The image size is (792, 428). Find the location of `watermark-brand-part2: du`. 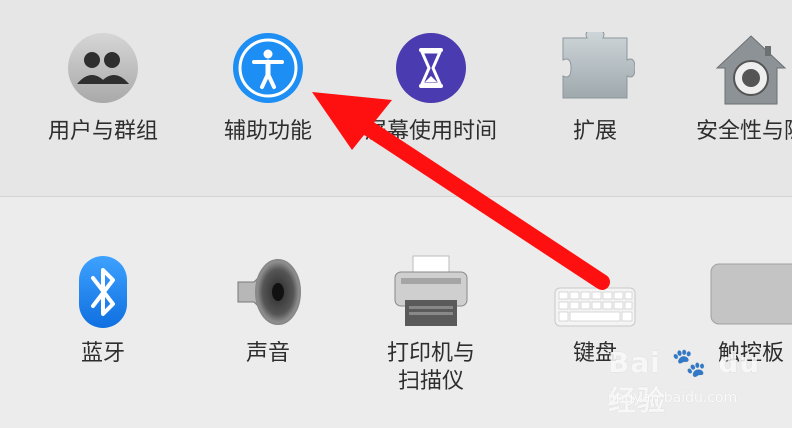

watermark-brand-part2: du is located at coordinates (739, 362).